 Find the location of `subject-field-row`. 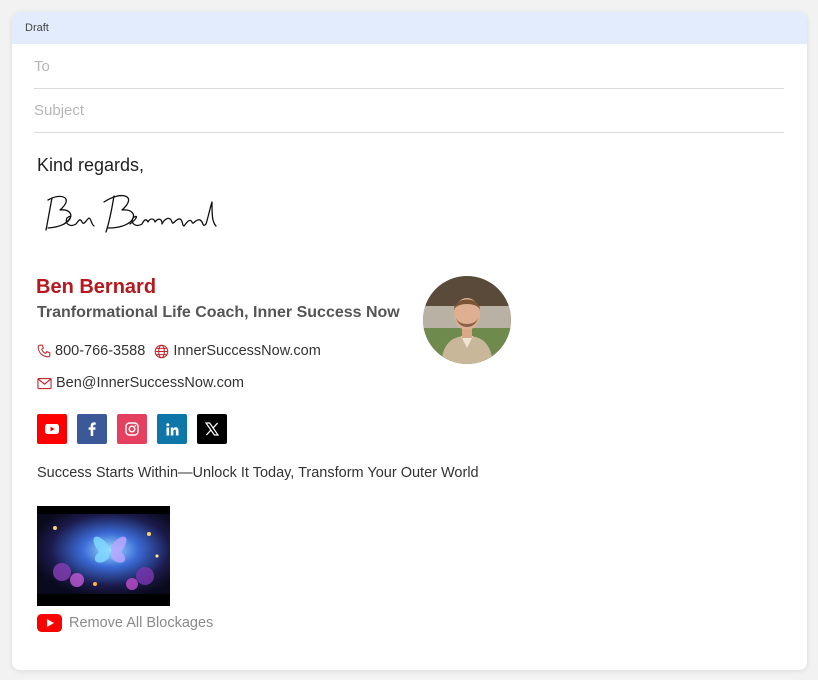

subject-field-row is located at coordinates (409, 111).